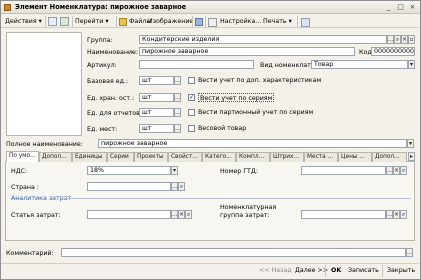  What do you see at coordinates (363, 271) in the screenshot?
I see `write-button: Записать` at bounding box center [363, 271].